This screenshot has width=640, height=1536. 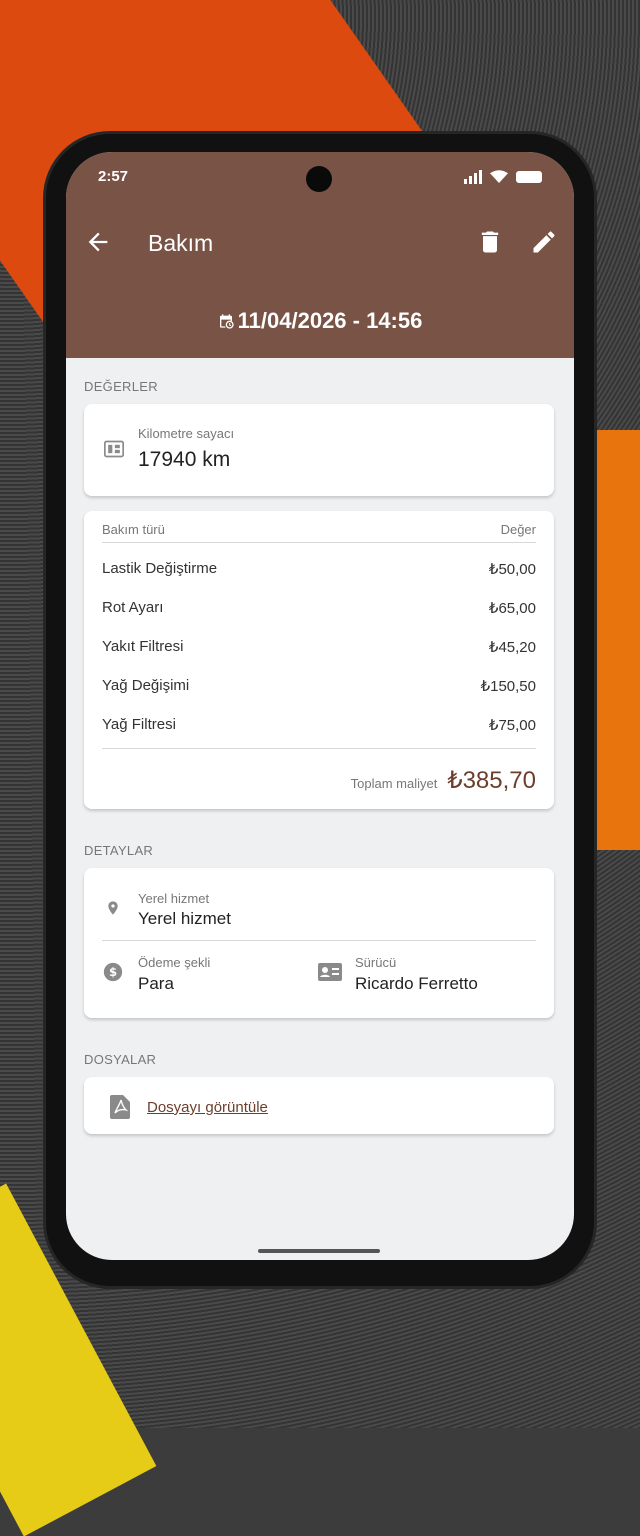 What do you see at coordinates (376, 962) in the screenshot?
I see `driver-label: Sürücü` at bounding box center [376, 962].